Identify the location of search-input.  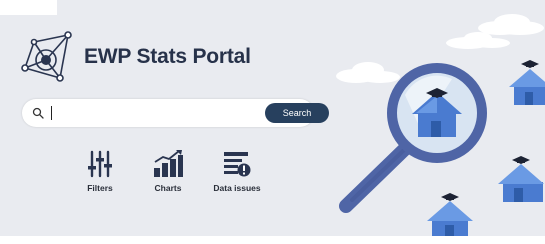
(143, 113).